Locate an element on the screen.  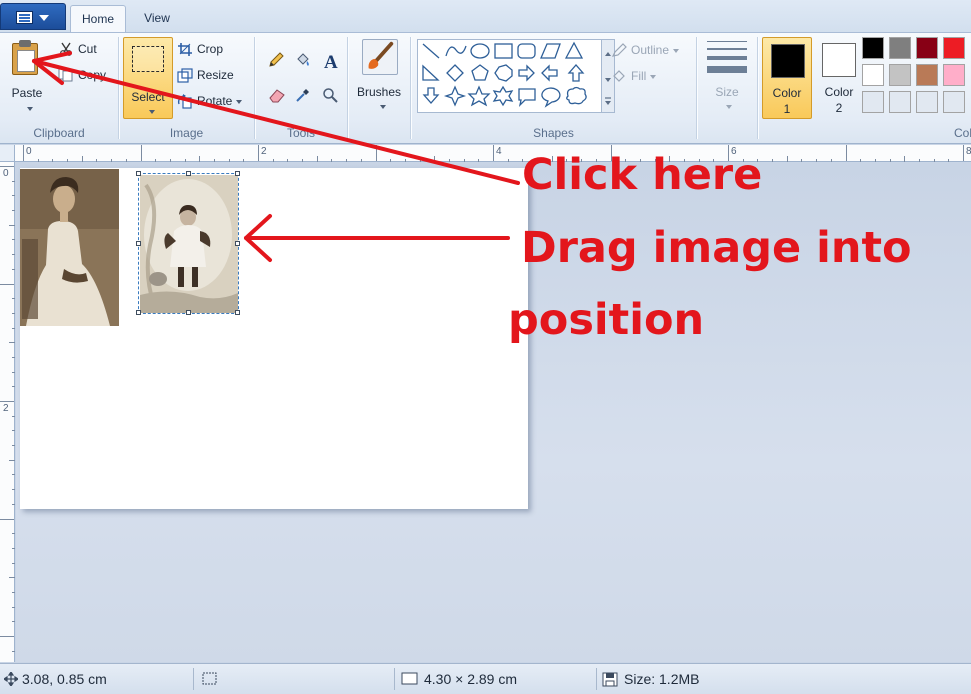
resize-handle-top is located at coordinates (188, 173).